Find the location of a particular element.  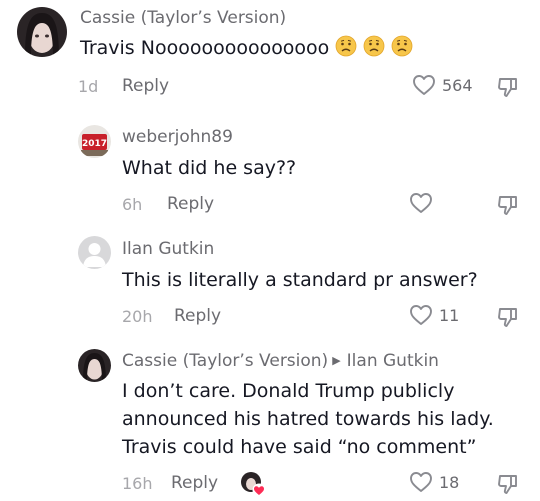

like-button is located at coordinates (424, 203).